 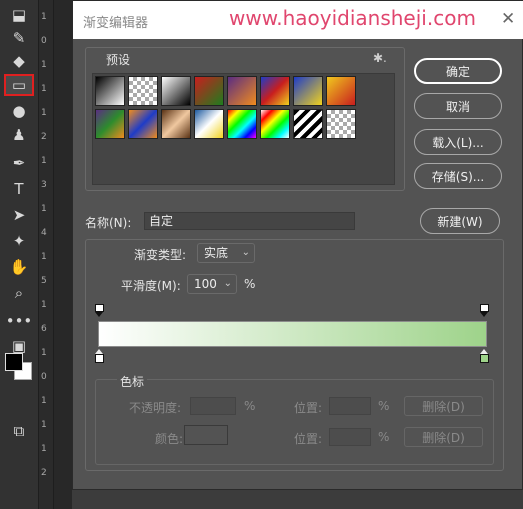 What do you see at coordinates (44, 233) in the screenshot?
I see `ruler-tick-label: 4` at bounding box center [44, 233].